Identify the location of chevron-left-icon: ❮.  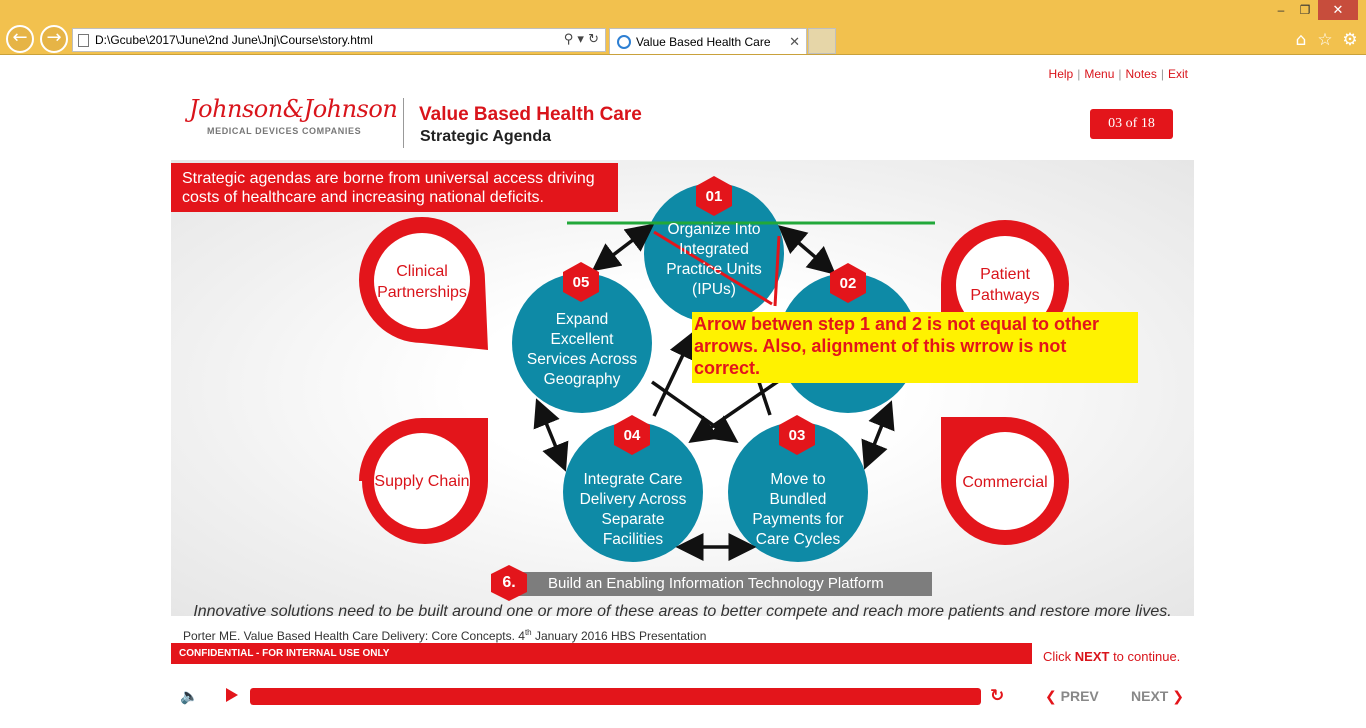
(1051, 697).